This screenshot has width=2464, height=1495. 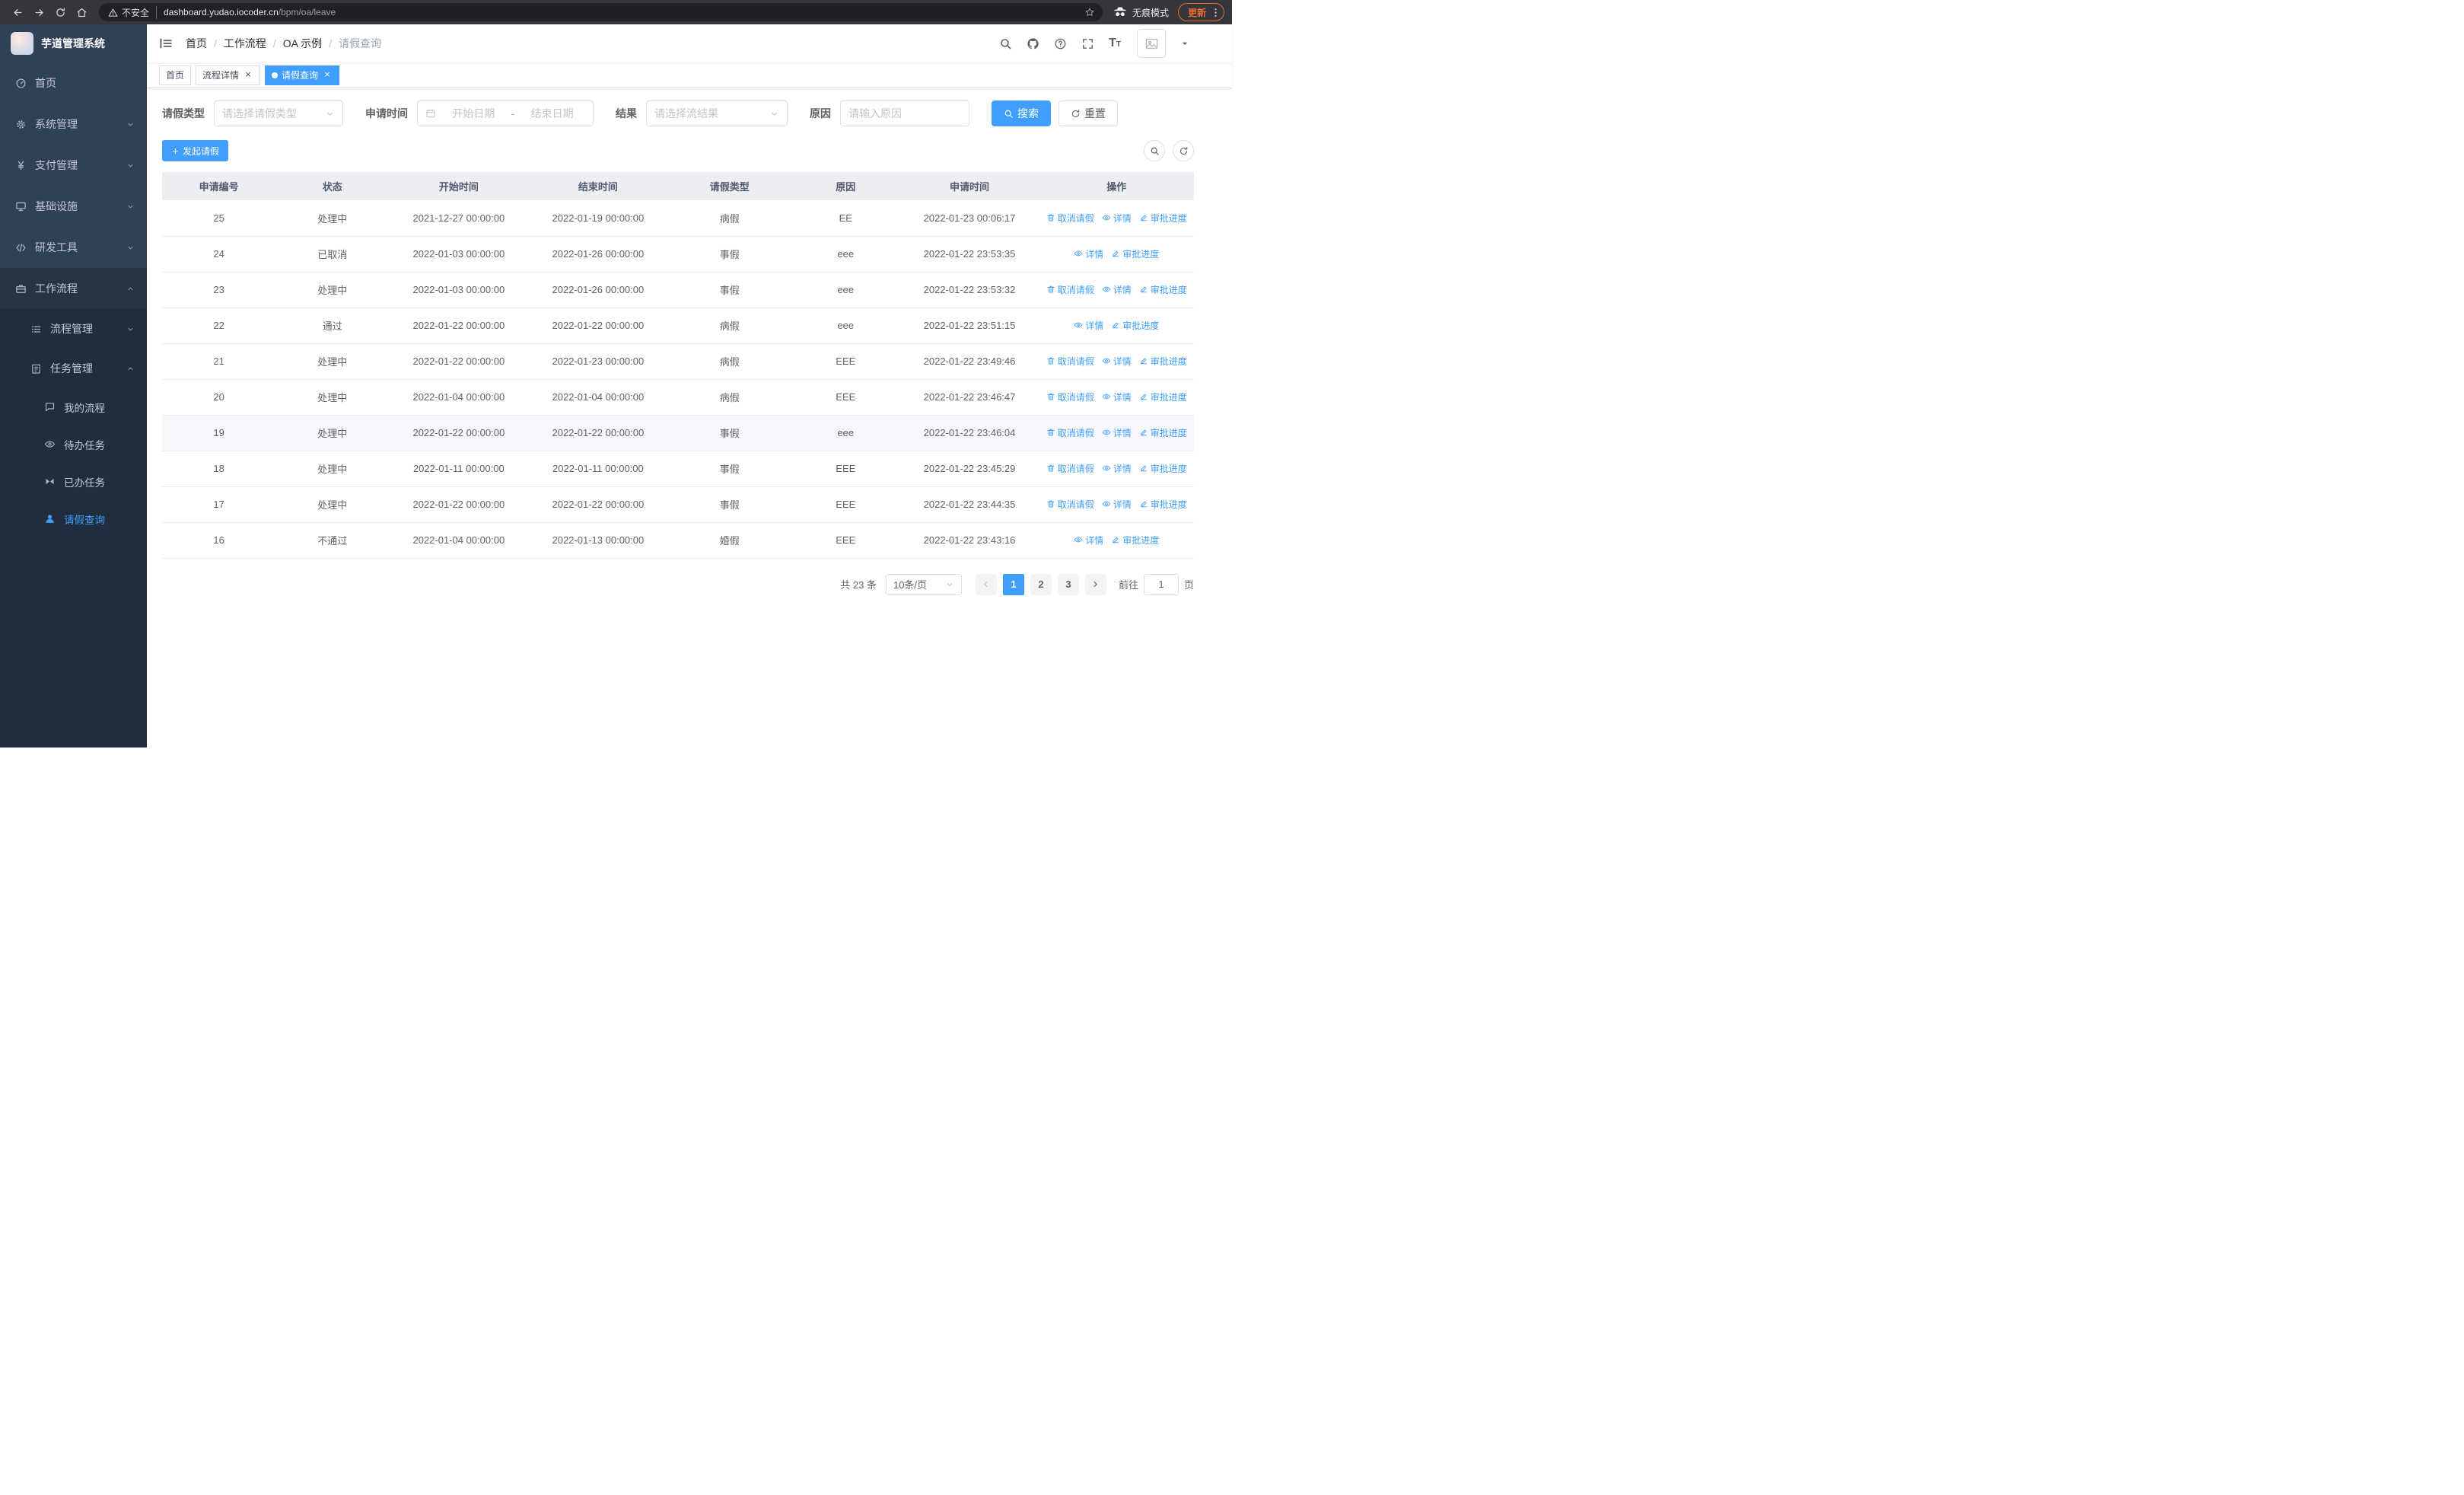 What do you see at coordinates (1183, 150) in the screenshot?
I see `refresh-table-button` at bounding box center [1183, 150].